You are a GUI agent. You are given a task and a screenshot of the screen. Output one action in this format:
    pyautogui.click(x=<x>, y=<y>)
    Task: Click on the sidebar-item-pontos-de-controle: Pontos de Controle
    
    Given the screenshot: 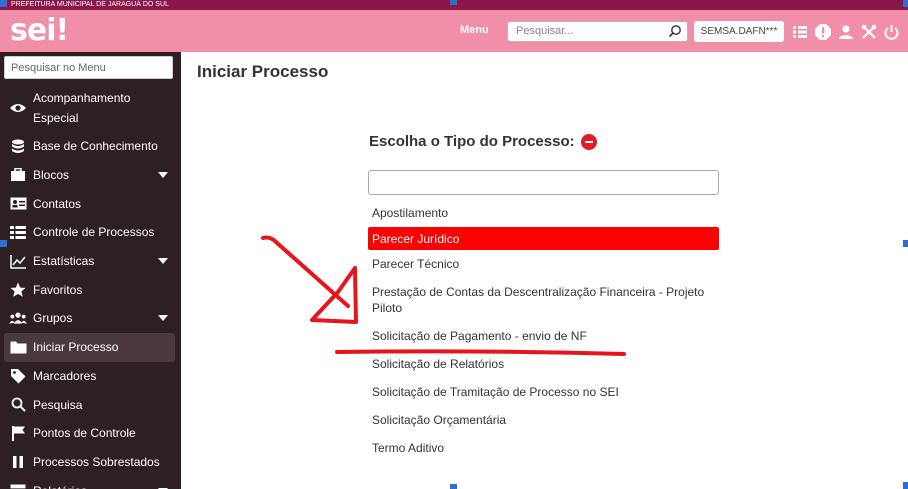 What is the action you would take?
    pyautogui.click(x=90, y=433)
    